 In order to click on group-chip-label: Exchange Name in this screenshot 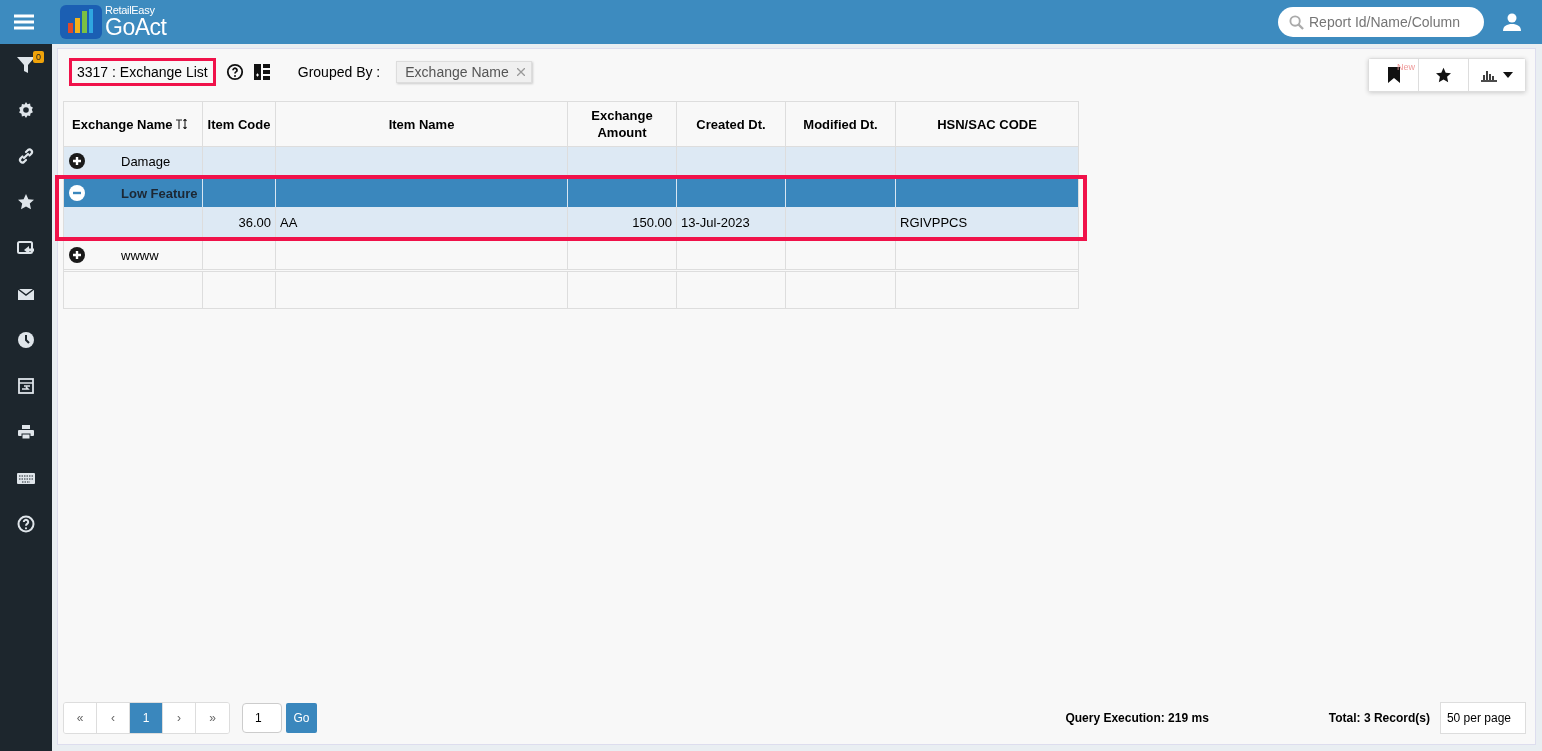, I will do `click(457, 72)`.